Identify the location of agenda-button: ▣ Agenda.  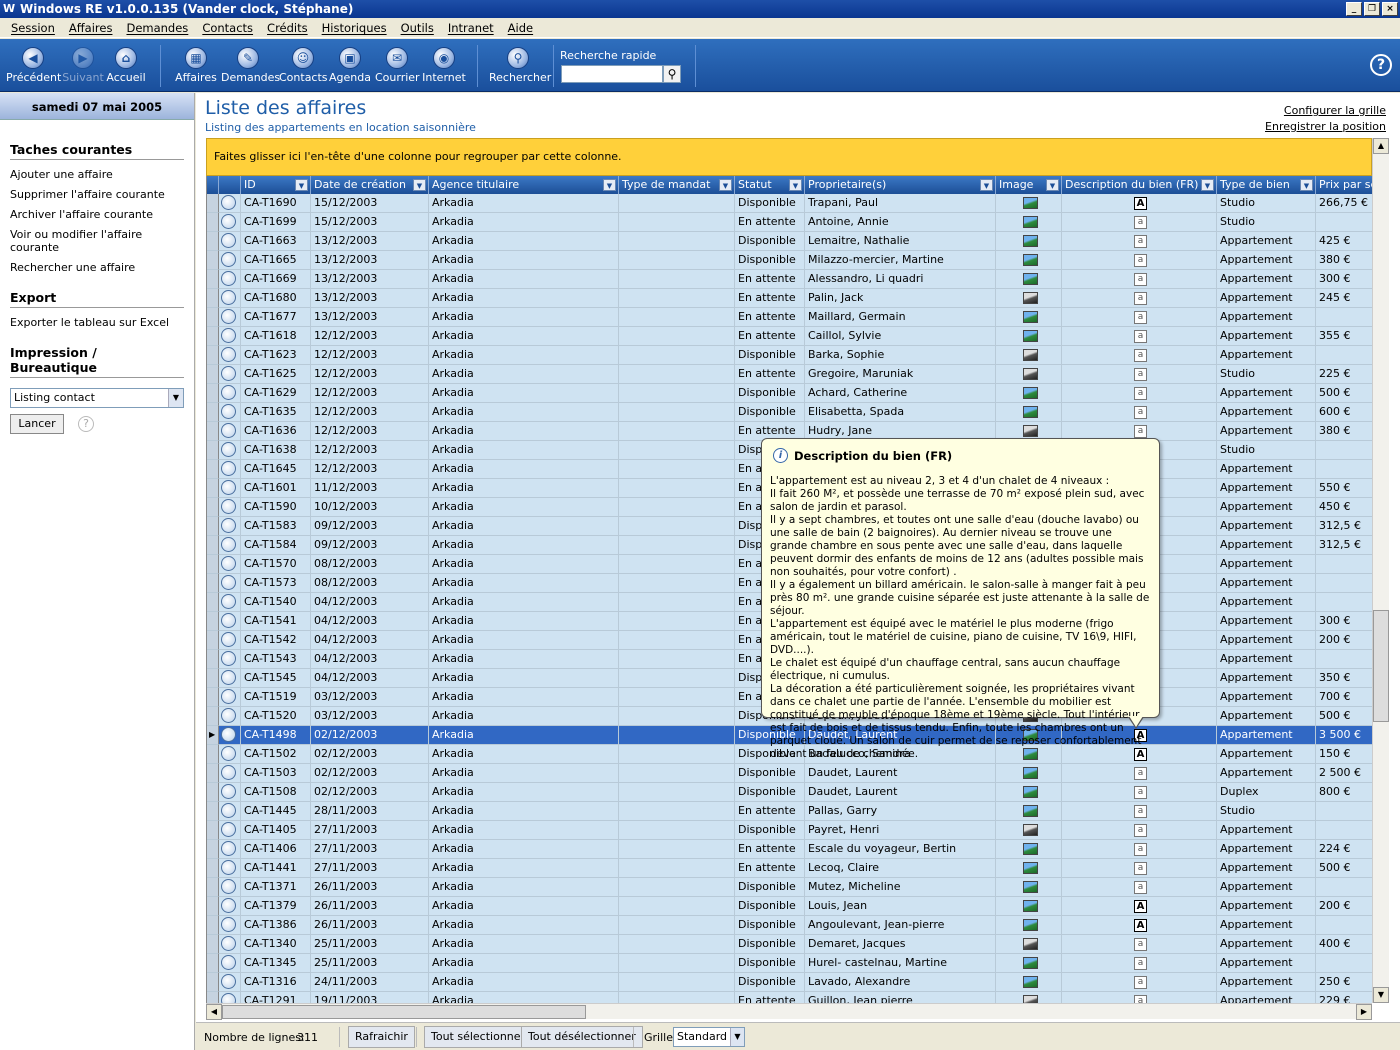
(350, 65).